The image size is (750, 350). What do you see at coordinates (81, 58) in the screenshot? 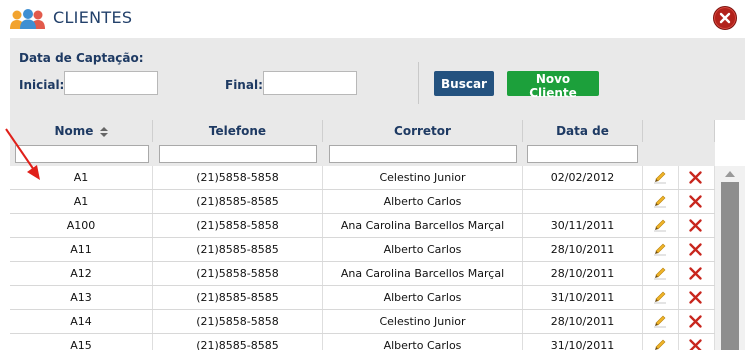
I see `date-range-label: Data de Captação:` at bounding box center [81, 58].